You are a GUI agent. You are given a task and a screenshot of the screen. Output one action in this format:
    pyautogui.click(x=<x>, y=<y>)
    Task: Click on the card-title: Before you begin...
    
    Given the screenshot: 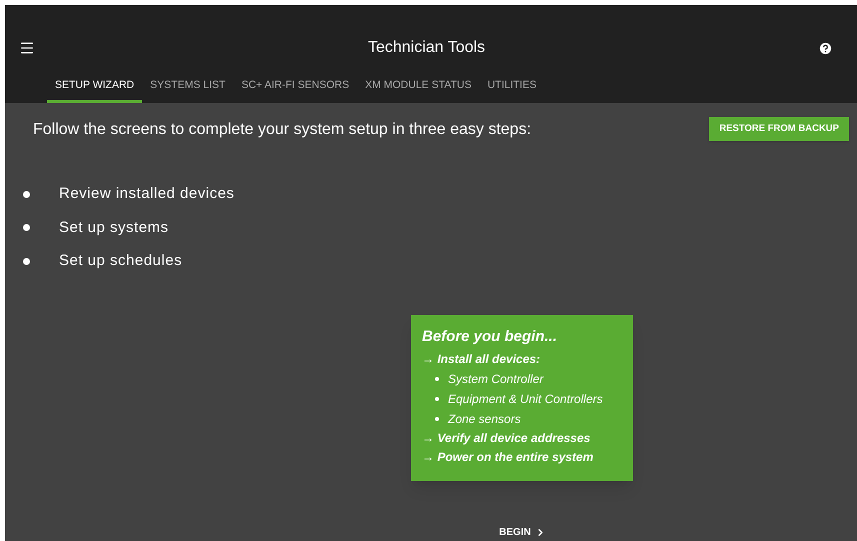 What is the action you would take?
    pyautogui.click(x=490, y=336)
    